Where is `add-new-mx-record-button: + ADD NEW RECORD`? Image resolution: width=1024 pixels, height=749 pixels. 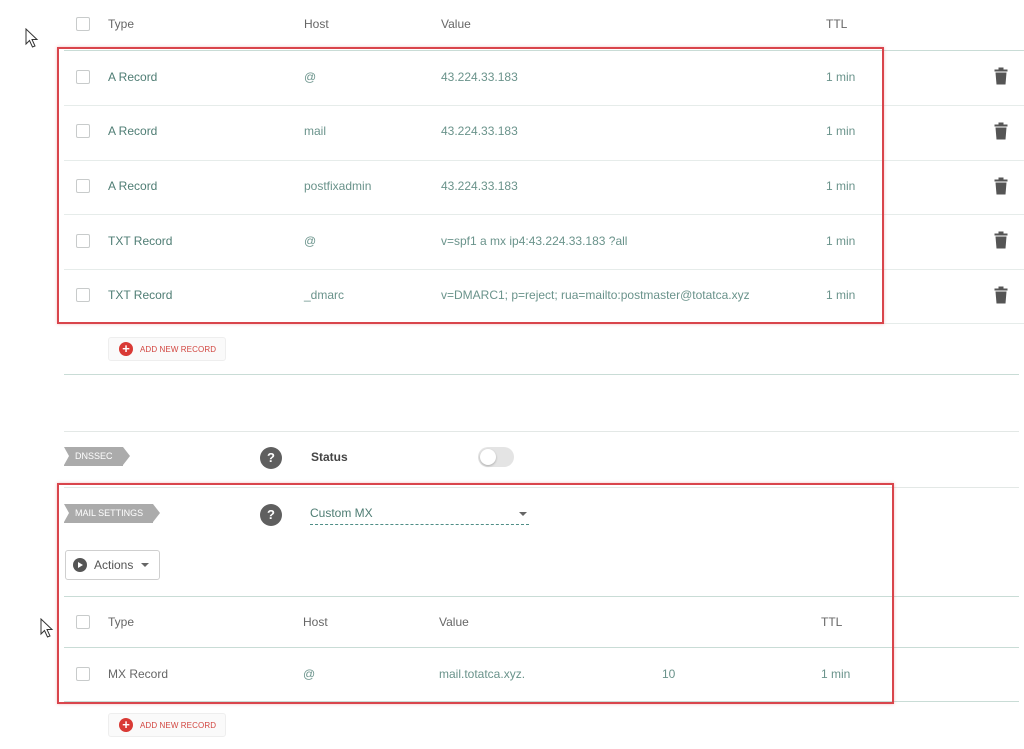 add-new-mx-record-button: + ADD NEW RECORD is located at coordinates (167, 725).